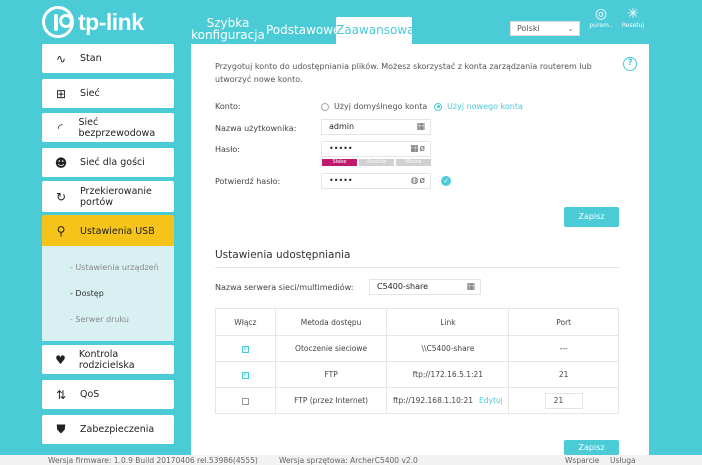 The width and height of the screenshot is (702, 465). I want to click on edit-link: Edytuj, so click(491, 400).